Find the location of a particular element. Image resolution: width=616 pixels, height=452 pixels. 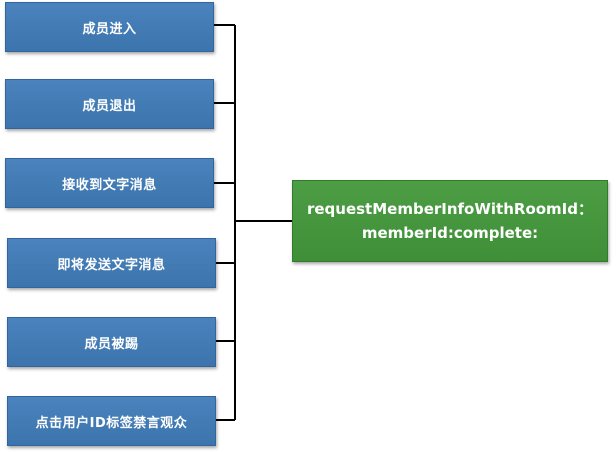

event-label: 成员退出 is located at coordinates (109, 106).